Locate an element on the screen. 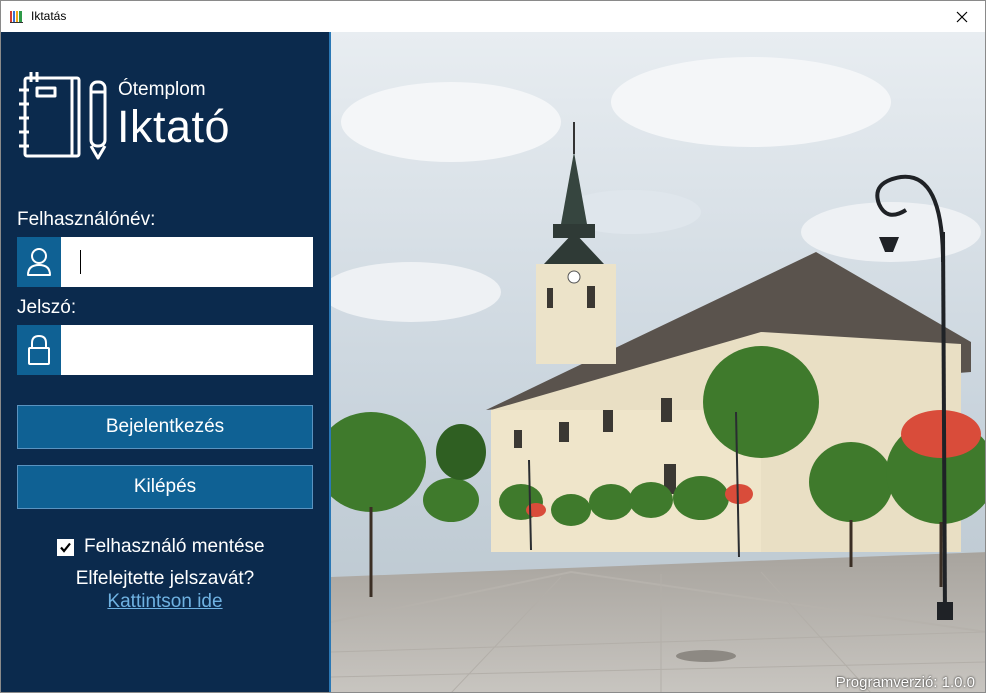  remember-user-option: Felhasználó mentése is located at coordinates (161, 547).